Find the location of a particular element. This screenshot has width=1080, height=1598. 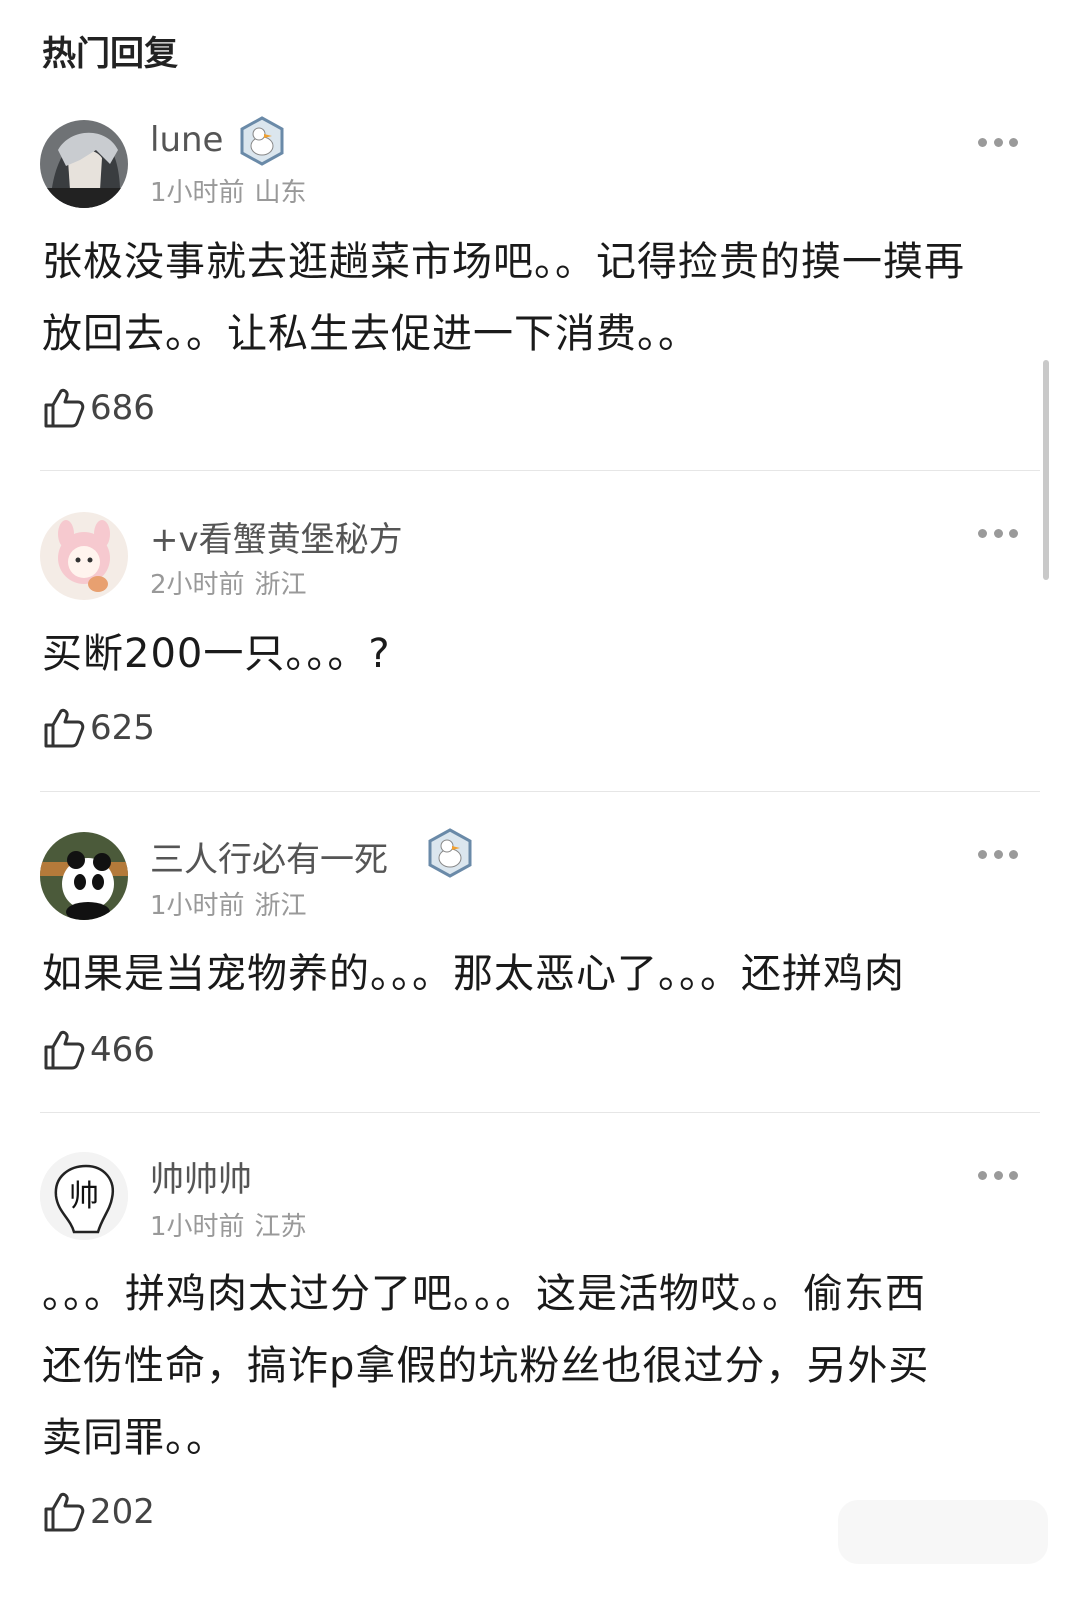

comment-meta: 1小时前 江苏 is located at coordinates (228, 1224).